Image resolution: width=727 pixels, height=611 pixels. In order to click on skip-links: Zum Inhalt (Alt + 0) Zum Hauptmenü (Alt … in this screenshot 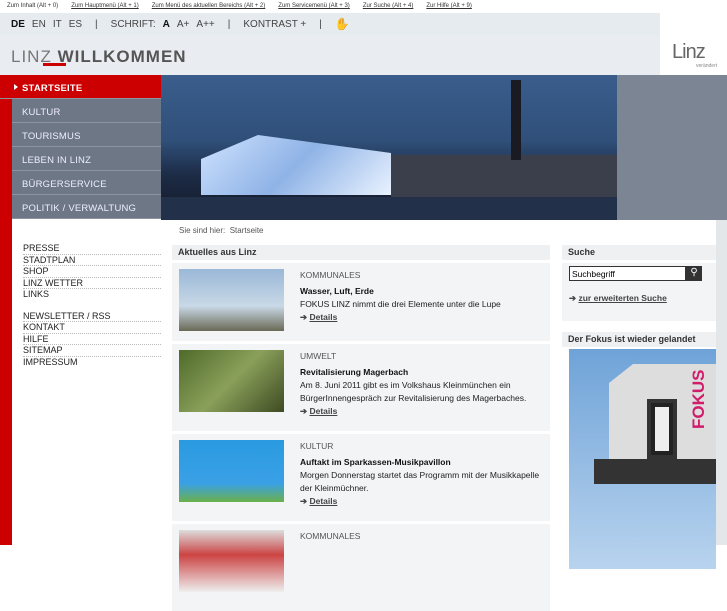, I will do `click(363, 6)`.